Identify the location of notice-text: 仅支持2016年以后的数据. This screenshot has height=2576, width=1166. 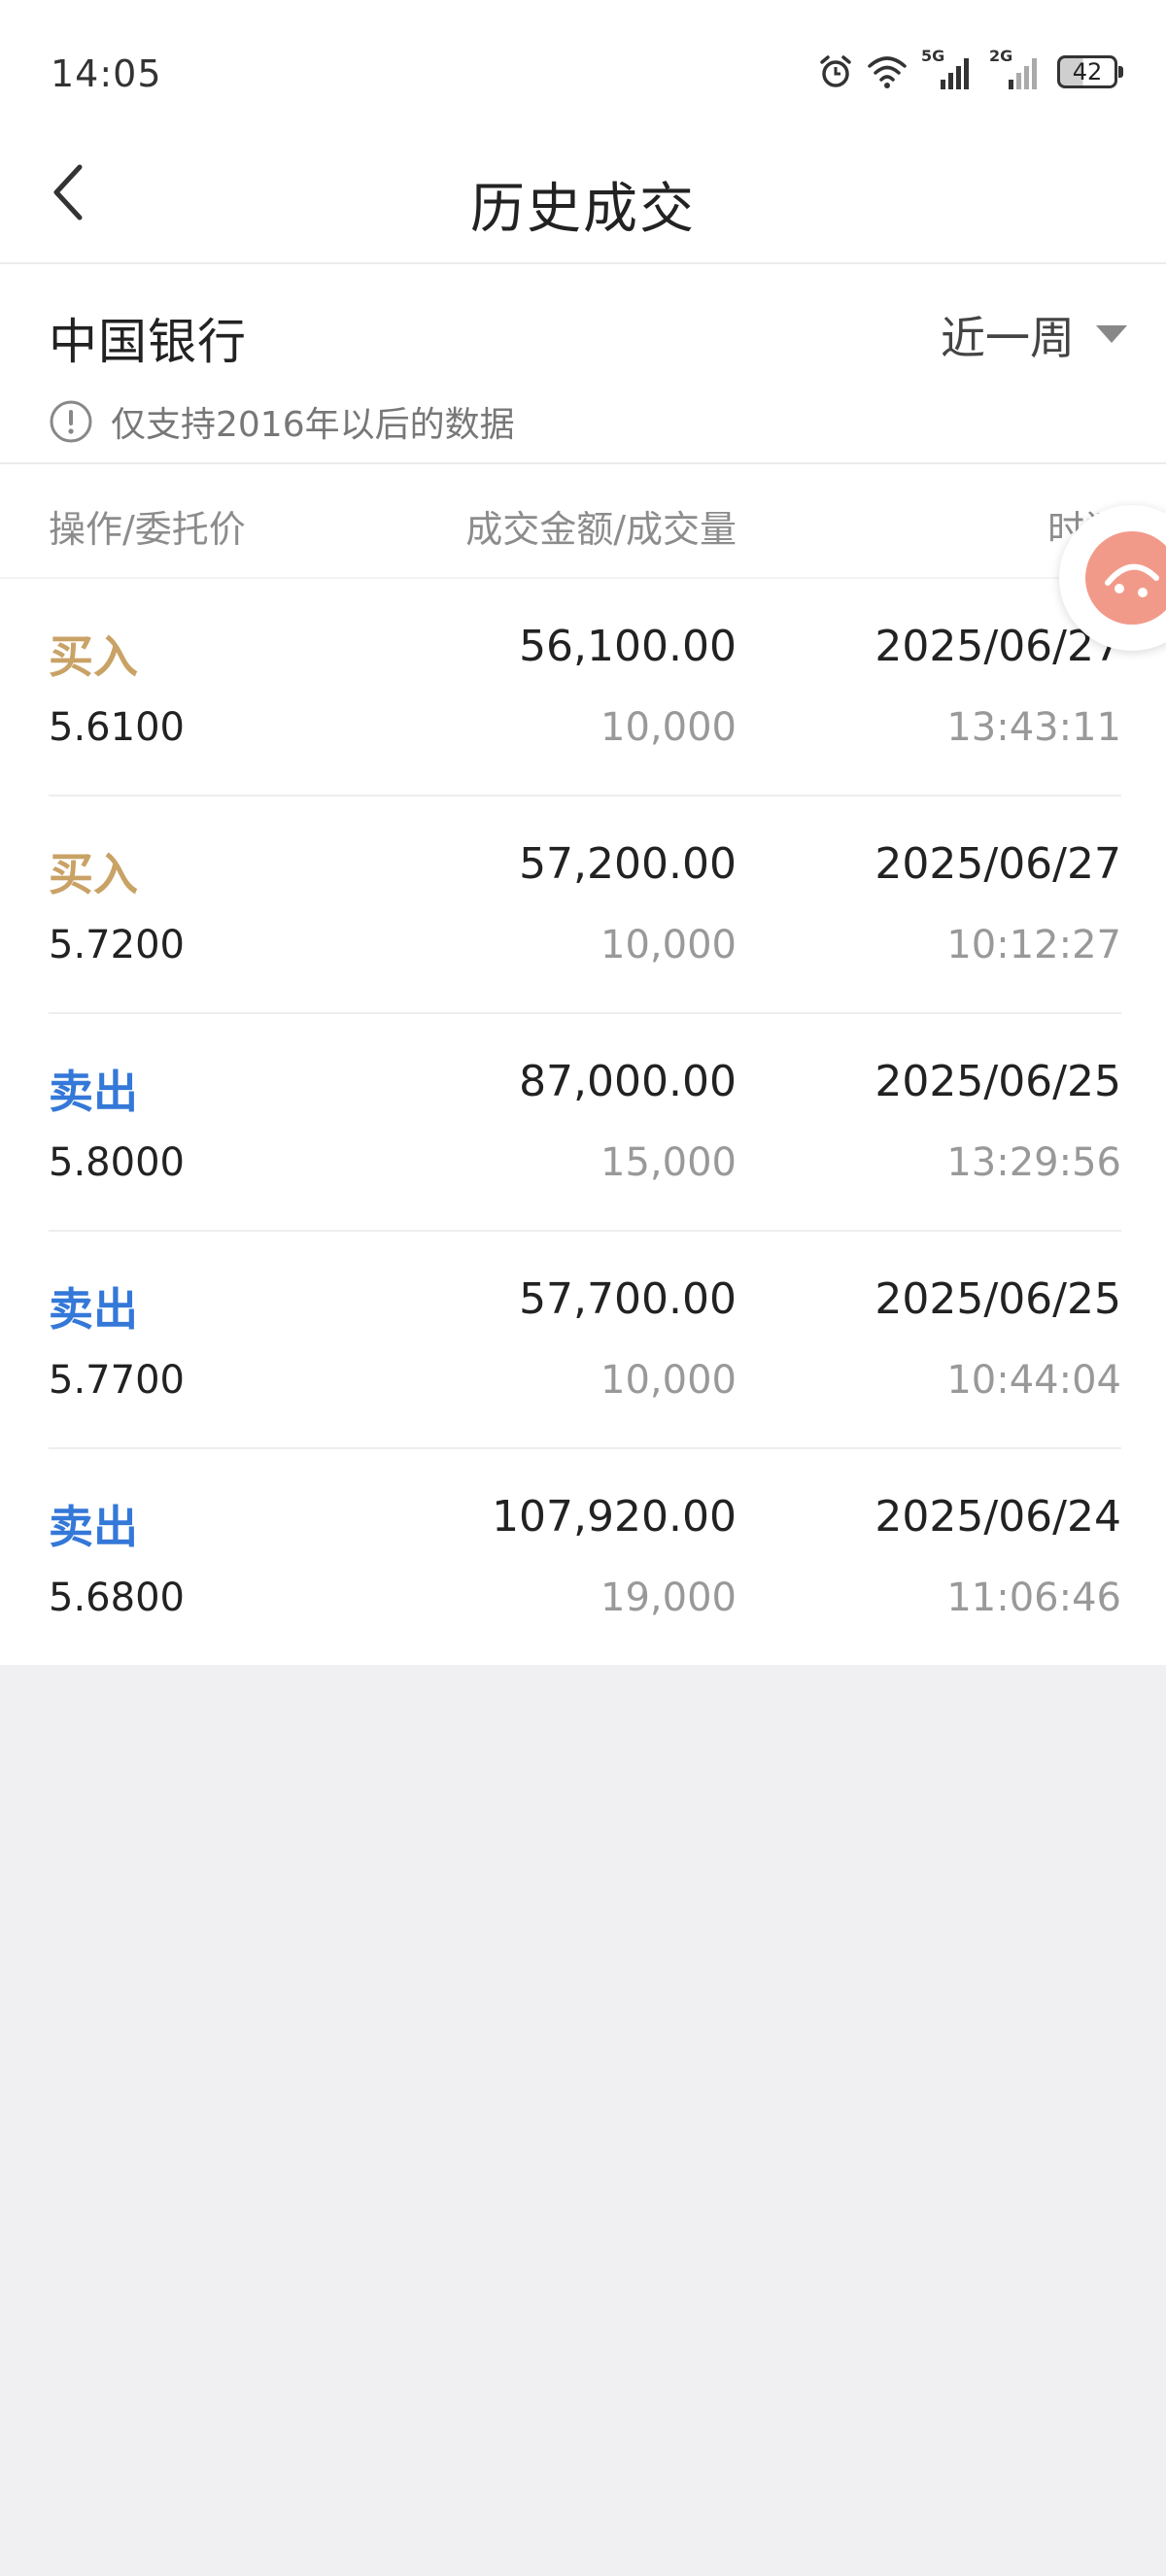
(313, 425).